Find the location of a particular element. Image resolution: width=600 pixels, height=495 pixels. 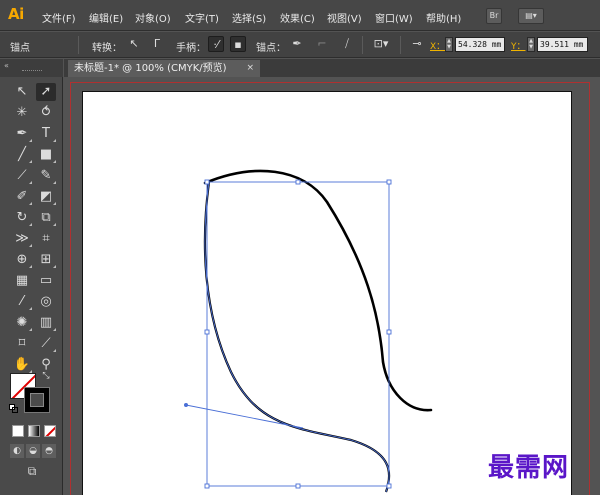

menu-window: 窗口(W) is located at coordinates (394, 17).